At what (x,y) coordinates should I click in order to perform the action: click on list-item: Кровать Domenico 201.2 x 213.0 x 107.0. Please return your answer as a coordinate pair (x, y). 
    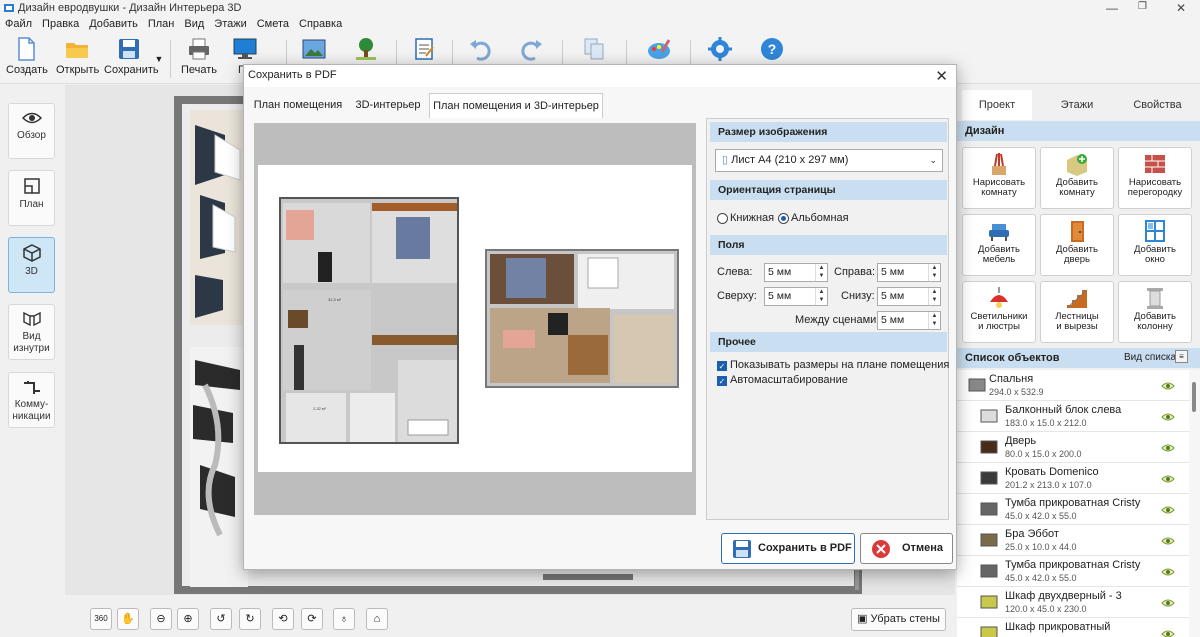
    Looking at the image, I should click on (1073, 478).